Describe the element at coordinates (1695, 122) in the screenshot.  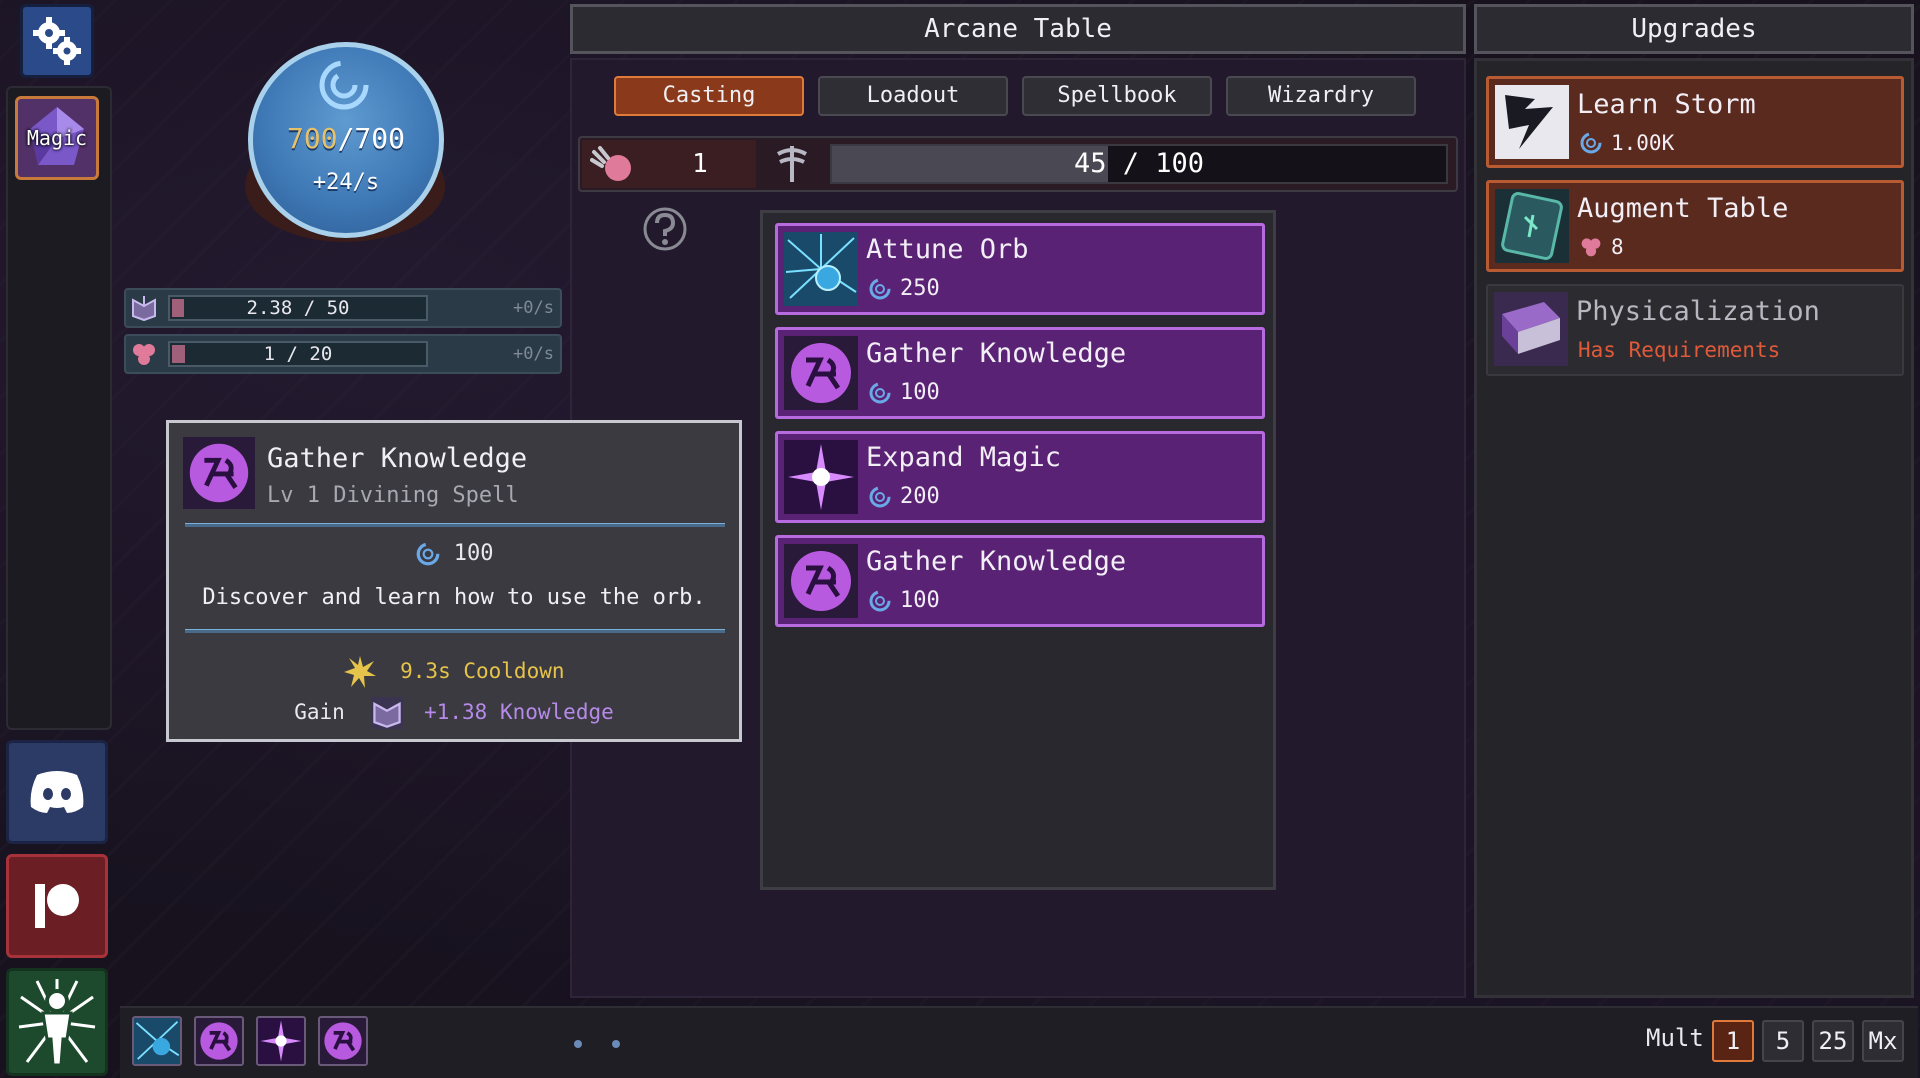
I see `upgrade-learn-storm: Learn Storm 1.00K` at that location.